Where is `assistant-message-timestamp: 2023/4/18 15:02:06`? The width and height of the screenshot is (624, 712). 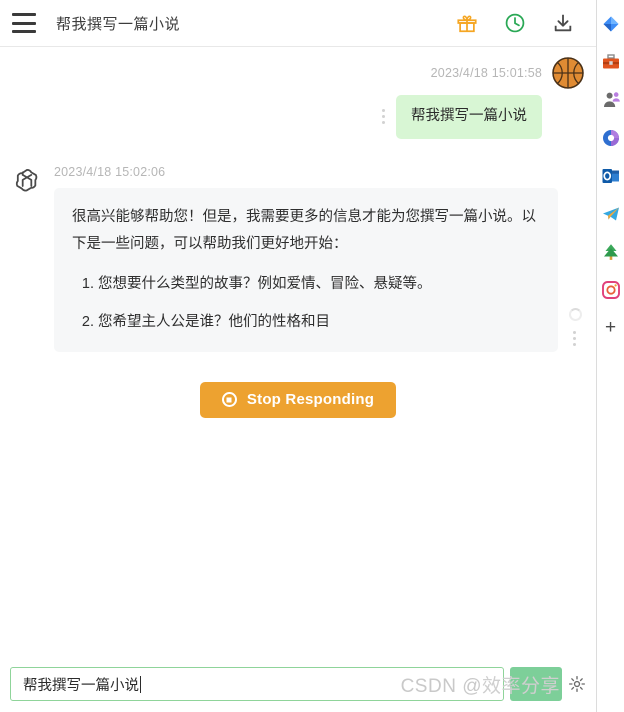
assistant-message-timestamp: 2023/4/18 15:02:06 is located at coordinates (110, 171).